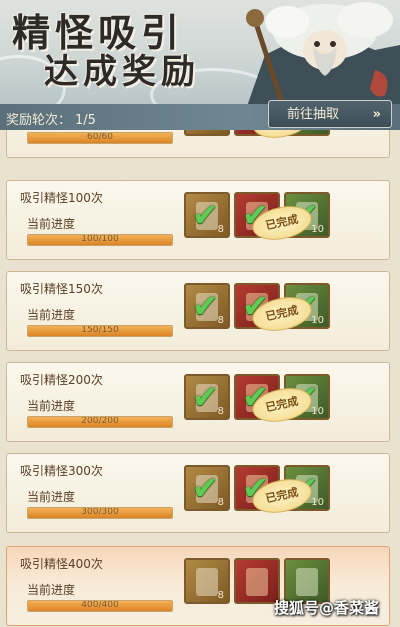  I want to click on progress-text: 300/300, so click(100, 512).